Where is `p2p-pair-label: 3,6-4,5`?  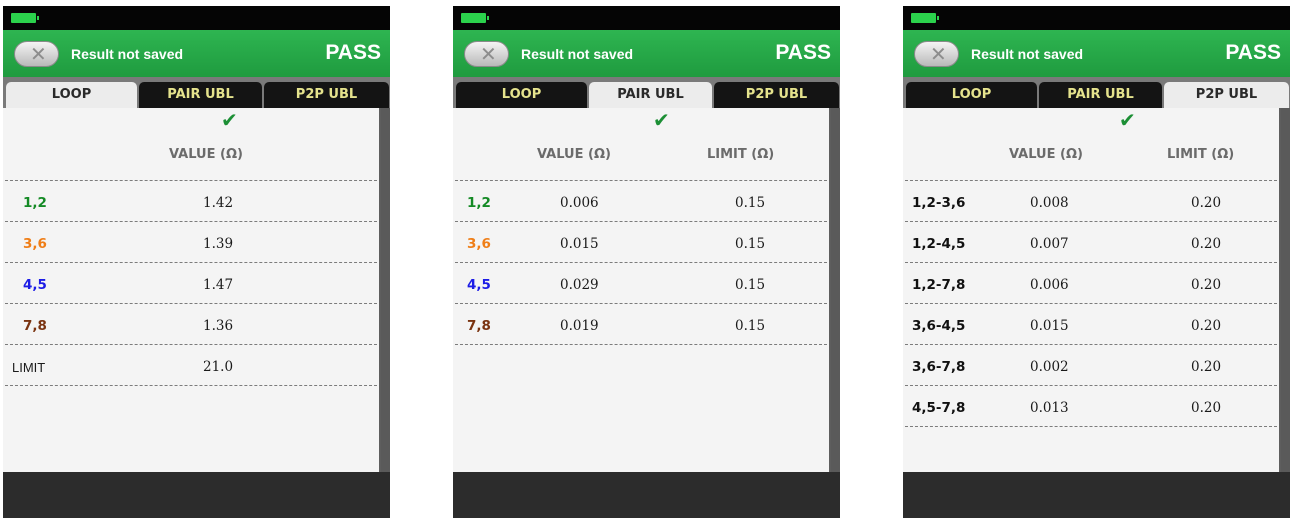
p2p-pair-label: 3,6-4,5 is located at coordinates (939, 326).